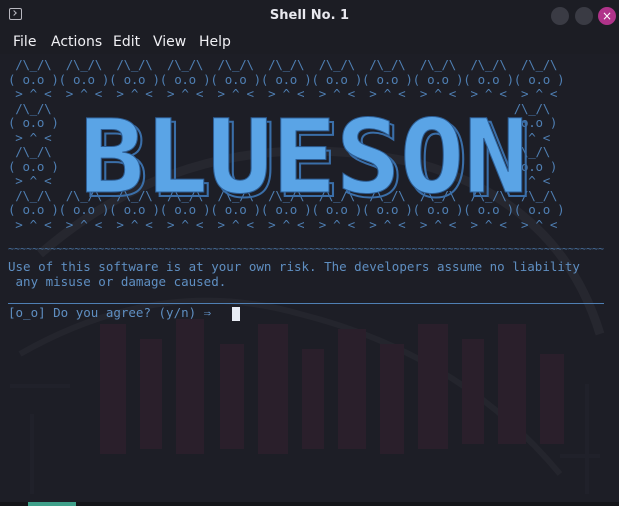 The height and width of the screenshot is (506, 619). What do you see at coordinates (560, 16) in the screenshot?
I see `minimize-button` at bounding box center [560, 16].